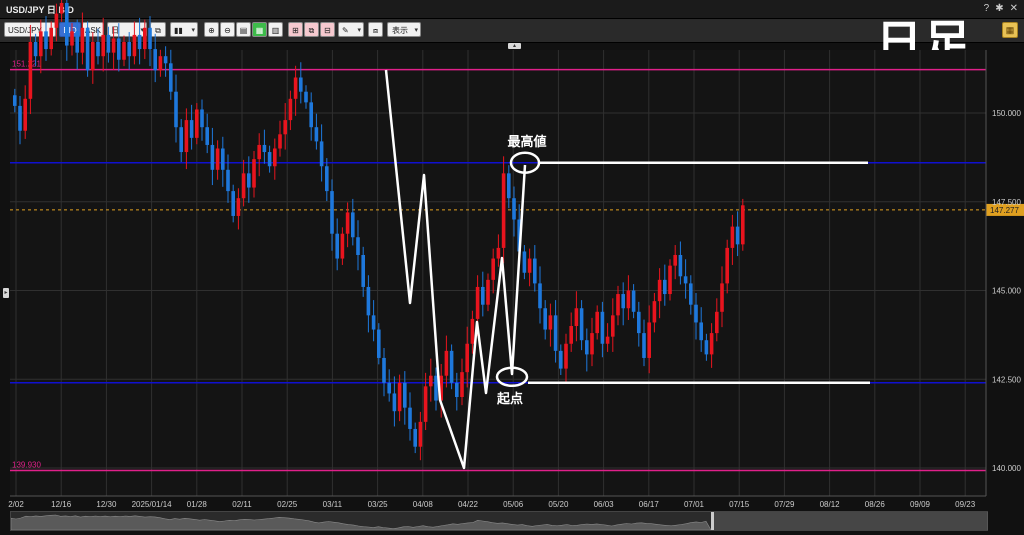 This screenshot has height=535, width=1024. Describe the element at coordinates (197, 504) in the screenshot. I see `x-tick-label: 01/28` at that location.